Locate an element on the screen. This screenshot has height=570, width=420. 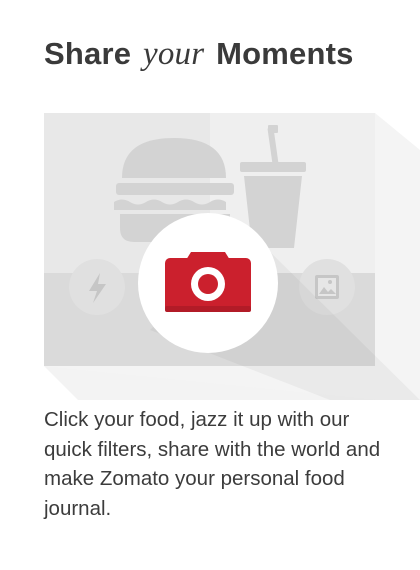
flash-button is located at coordinates (97, 287).